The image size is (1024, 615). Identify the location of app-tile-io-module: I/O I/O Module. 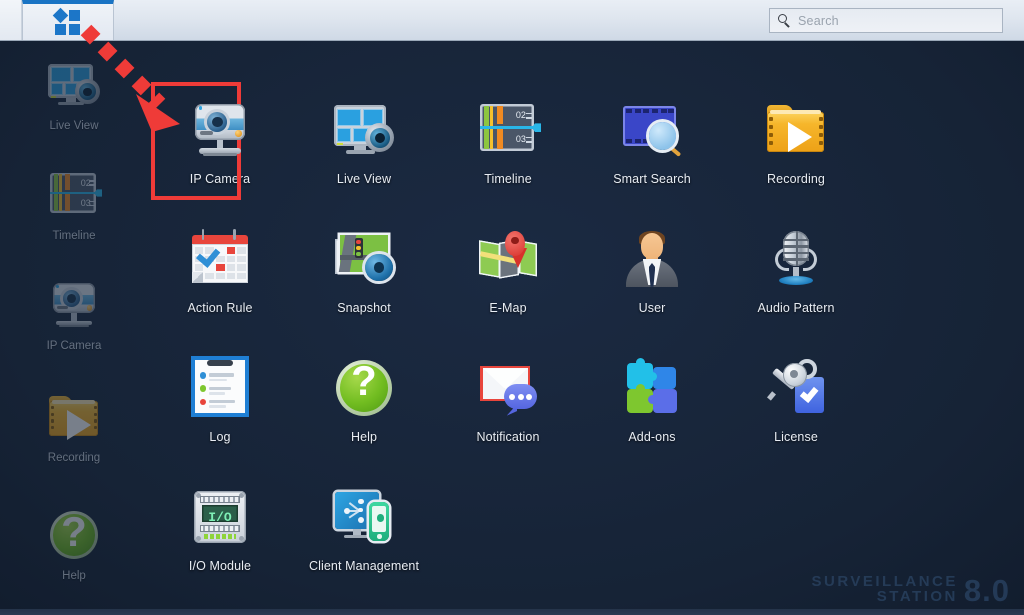
(220, 534).